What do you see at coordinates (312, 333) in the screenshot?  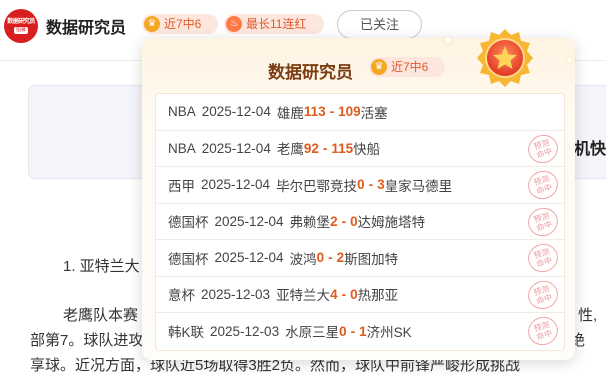 I see `home-team: 水原三星` at bounding box center [312, 333].